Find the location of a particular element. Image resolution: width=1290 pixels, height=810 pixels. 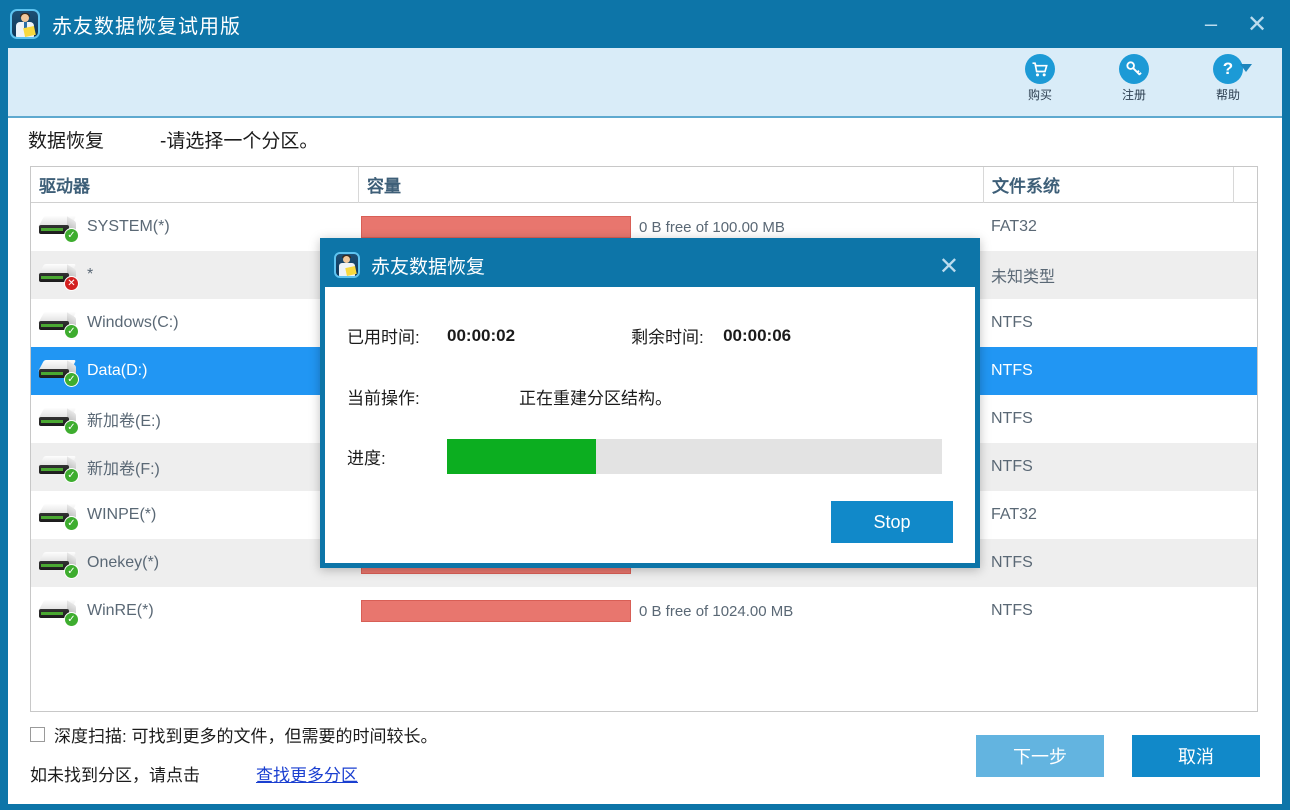

deep-scan-checkbox is located at coordinates (37, 734).